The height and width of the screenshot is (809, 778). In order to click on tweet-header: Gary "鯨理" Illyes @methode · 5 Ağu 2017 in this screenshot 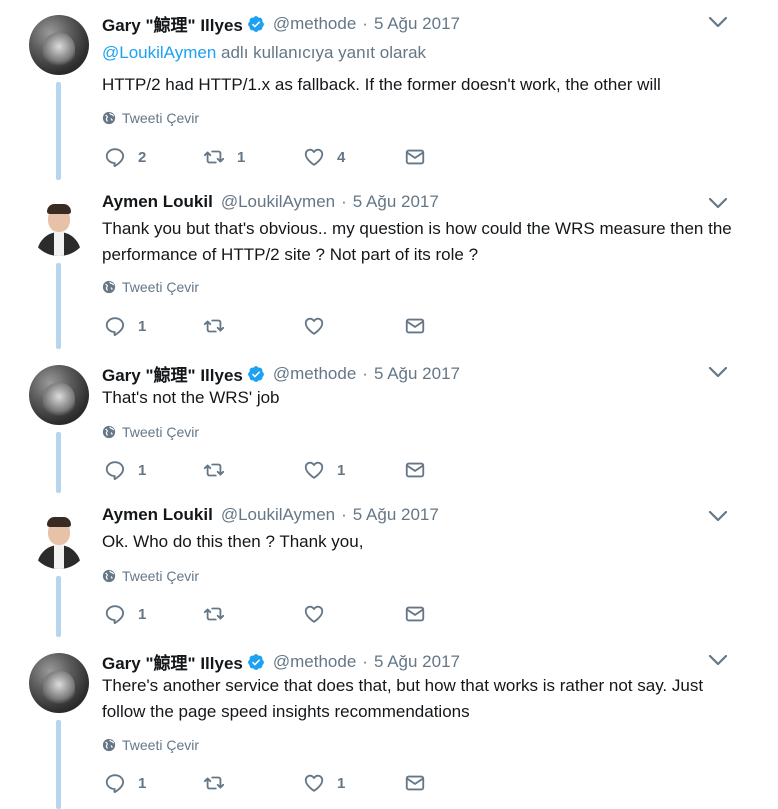, I will do `click(281, 373)`.